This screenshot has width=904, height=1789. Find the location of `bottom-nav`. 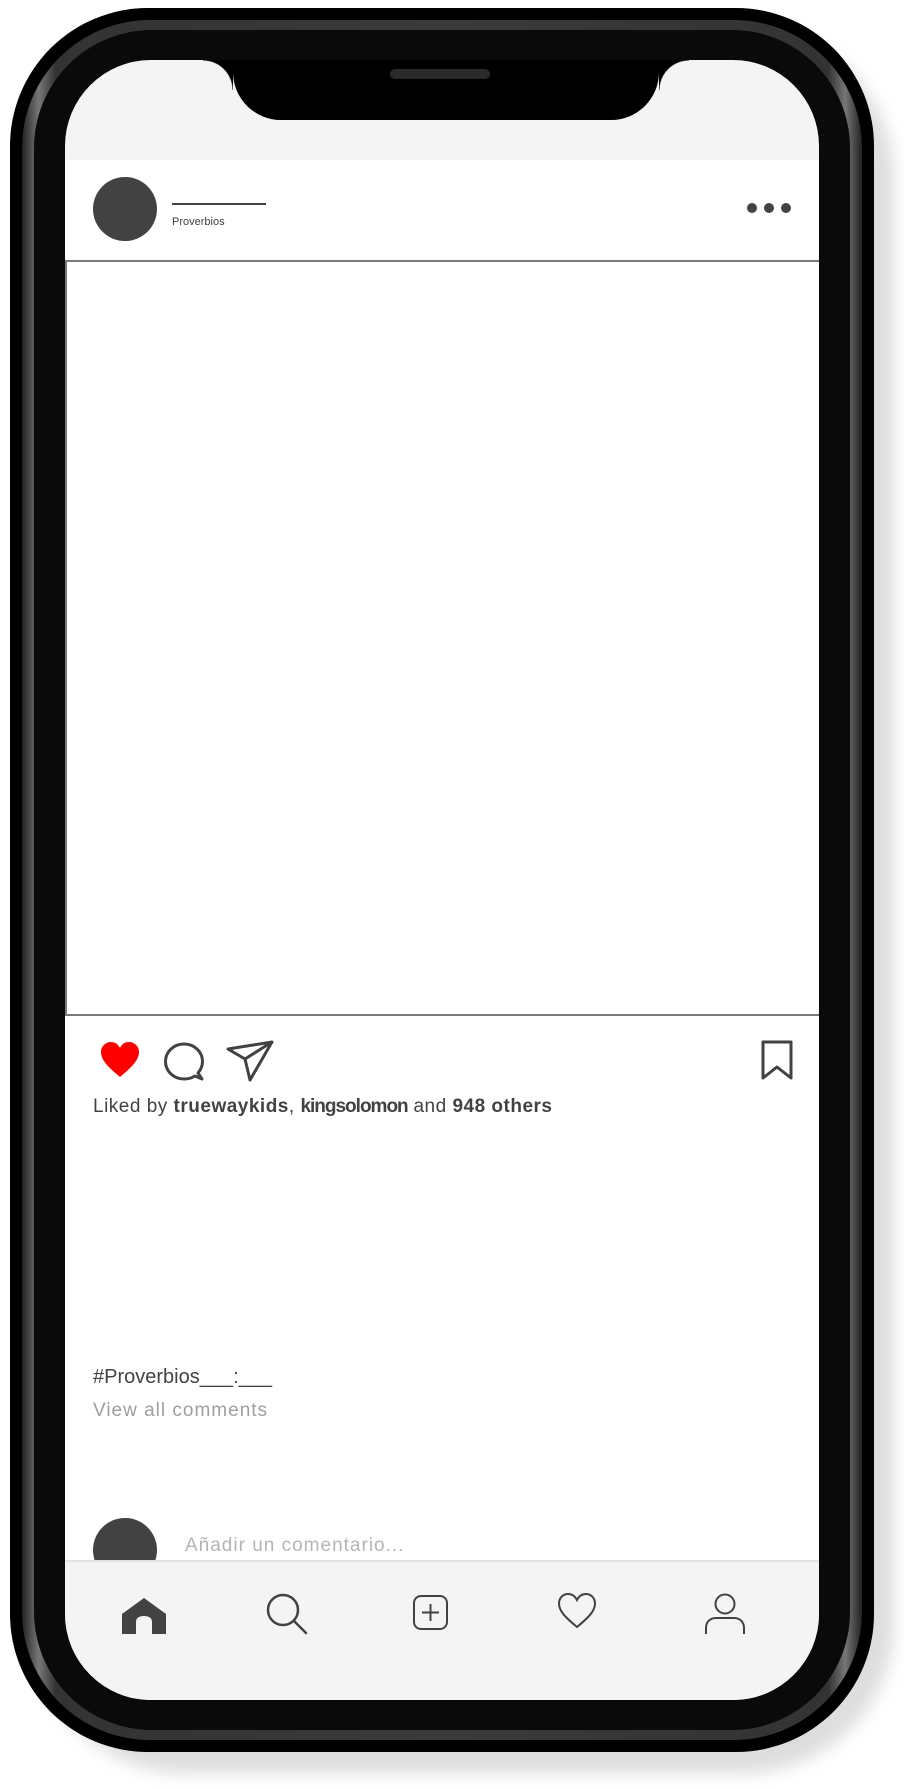

bottom-nav is located at coordinates (442, 1631).